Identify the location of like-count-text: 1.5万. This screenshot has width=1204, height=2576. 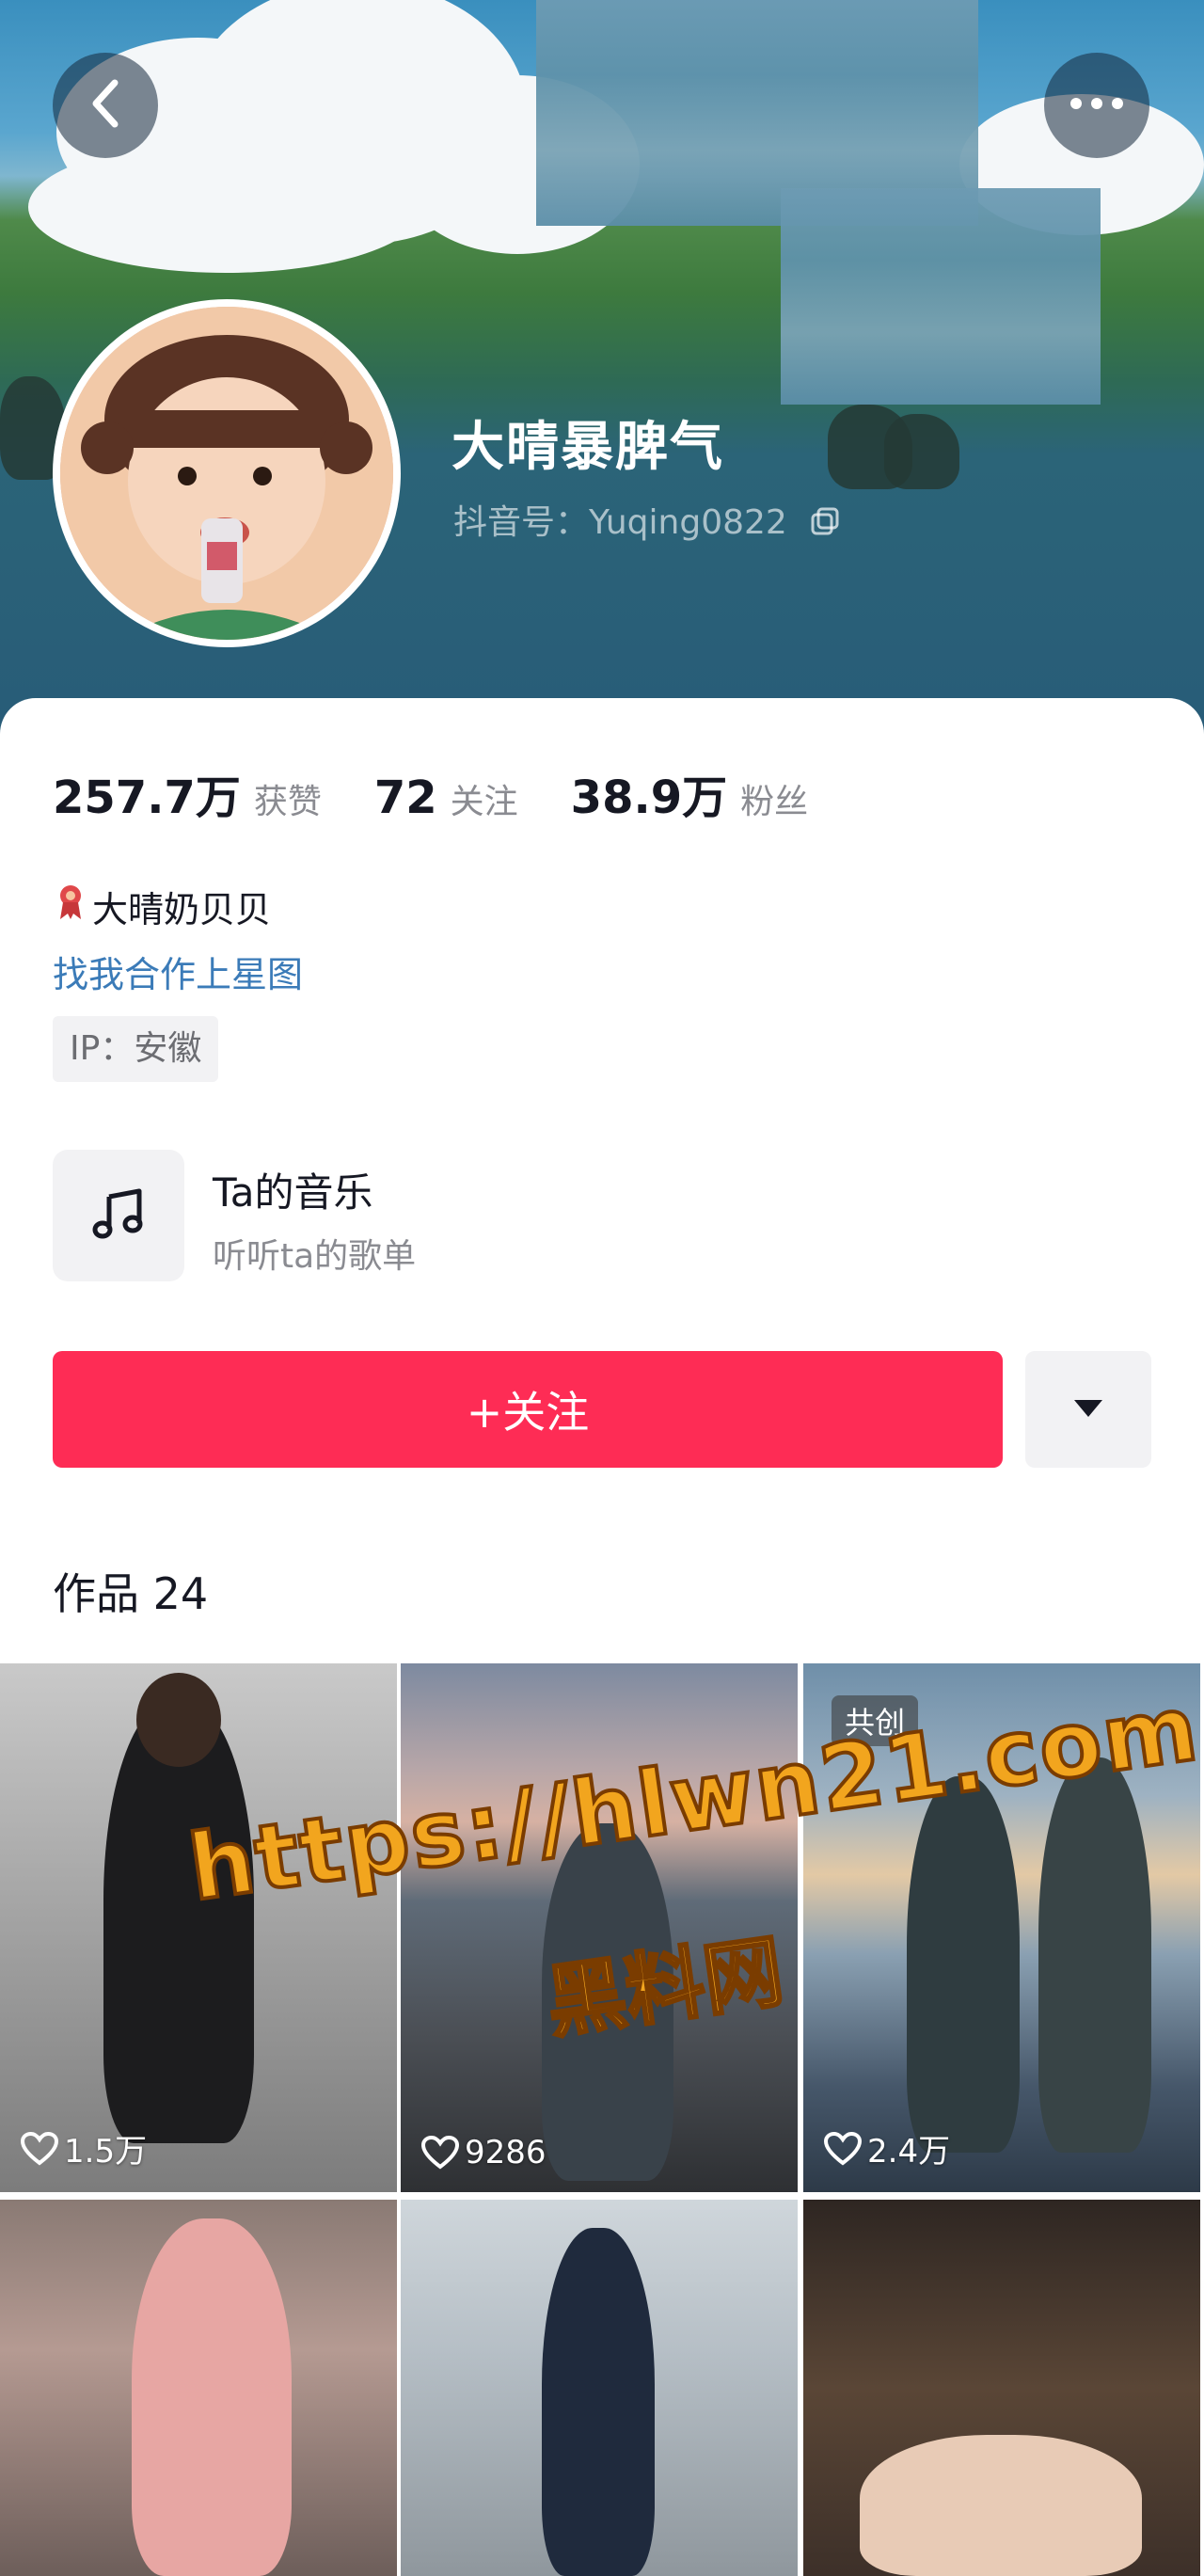
(106, 2152).